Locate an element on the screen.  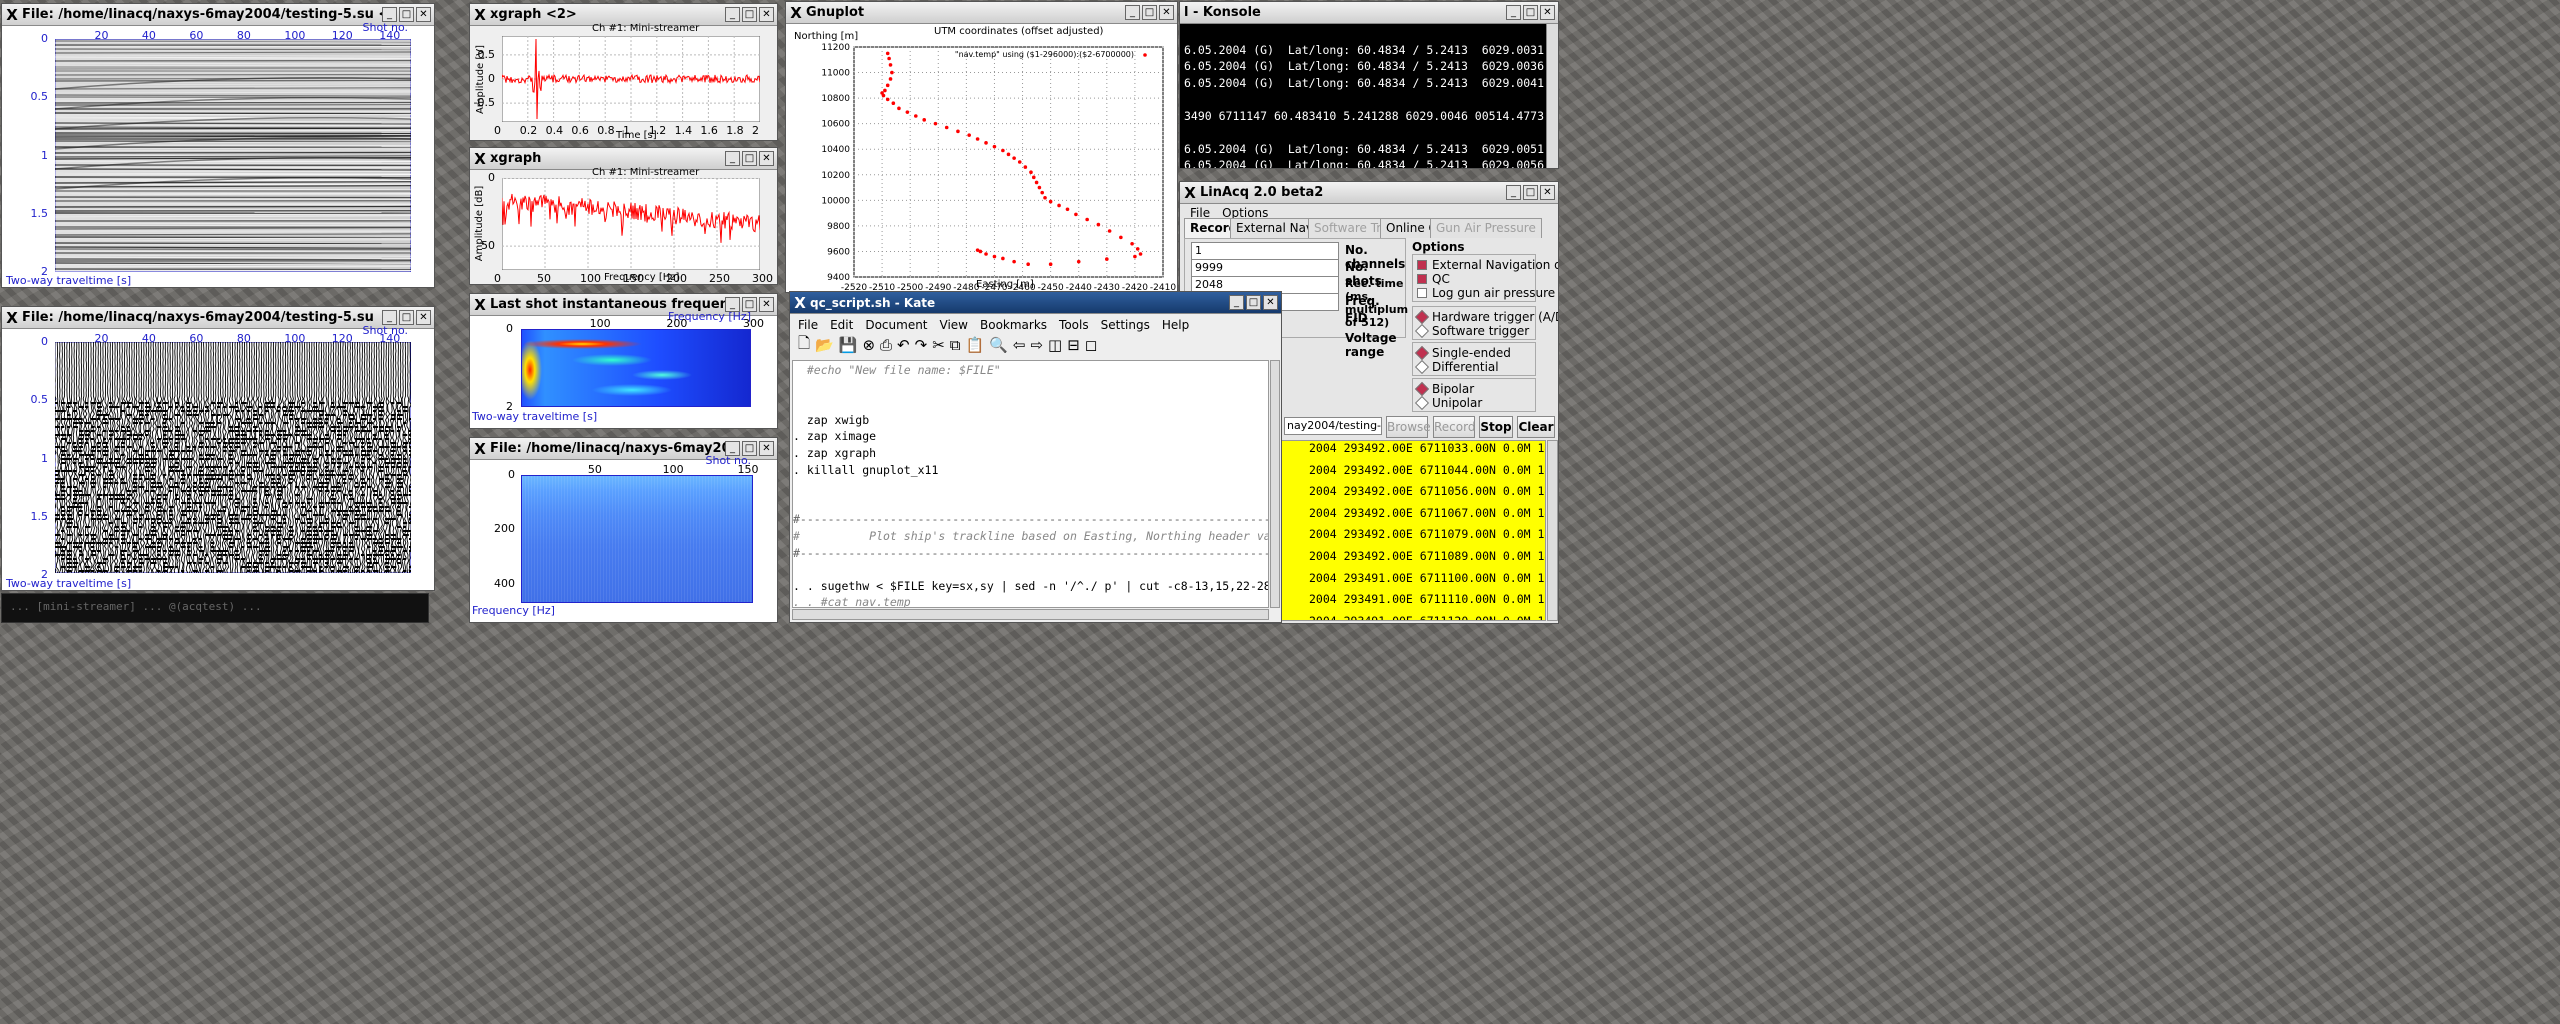
redo-icon: ↷ is located at coordinates (921, 345).